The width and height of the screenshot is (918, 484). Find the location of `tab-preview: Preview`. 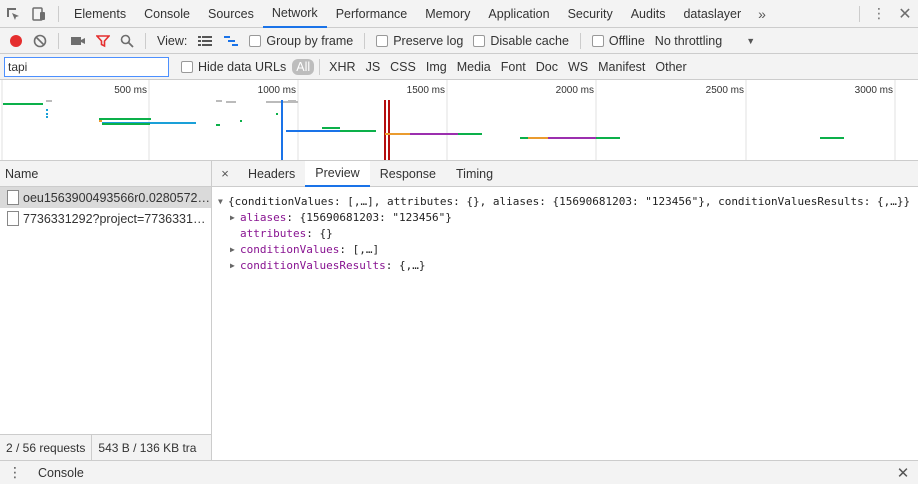

tab-preview: Preview is located at coordinates (337, 173).